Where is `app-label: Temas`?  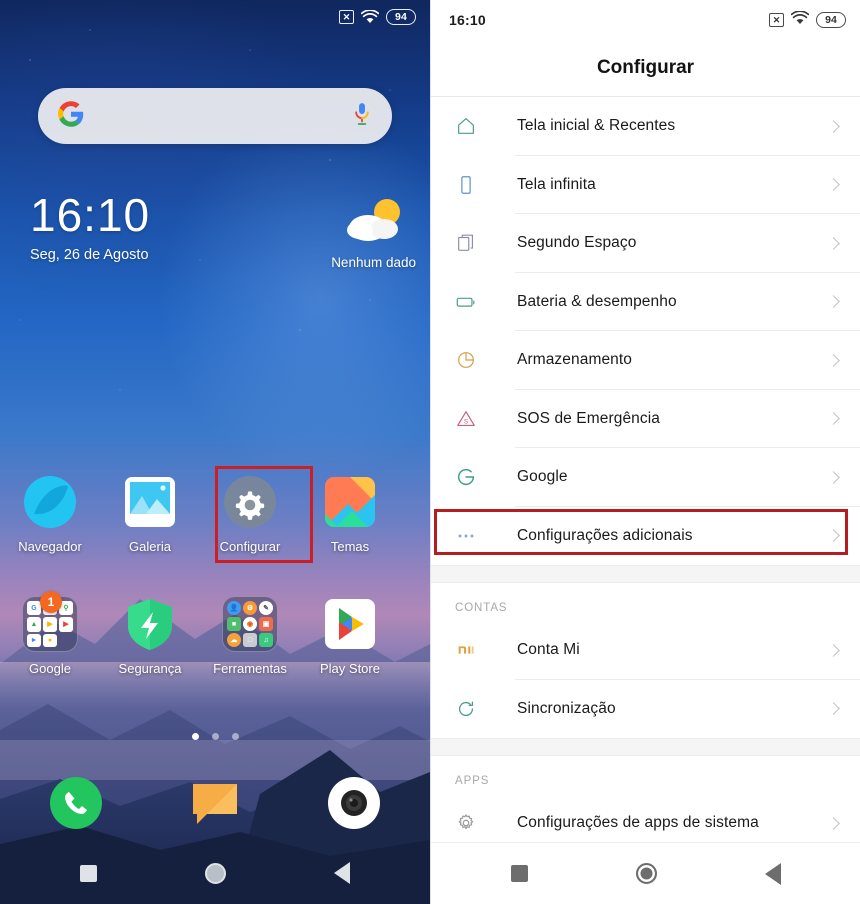
app-label: Temas is located at coordinates (350, 546).